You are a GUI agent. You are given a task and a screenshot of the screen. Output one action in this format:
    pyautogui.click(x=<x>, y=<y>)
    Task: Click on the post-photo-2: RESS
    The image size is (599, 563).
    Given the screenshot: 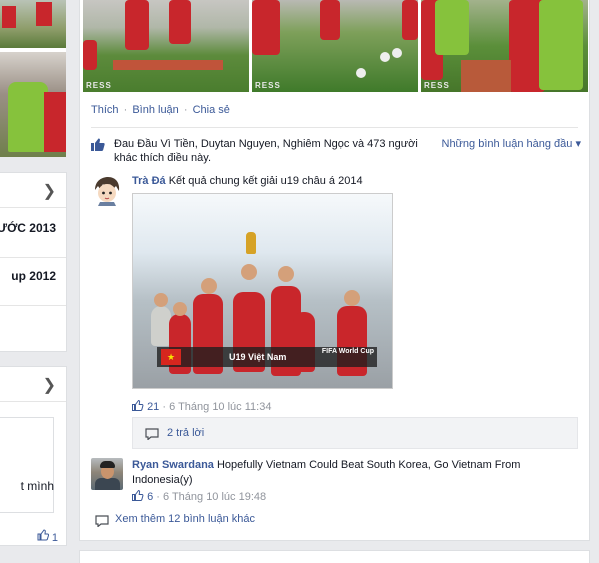 What is the action you would take?
    pyautogui.click(x=335, y=46)
    